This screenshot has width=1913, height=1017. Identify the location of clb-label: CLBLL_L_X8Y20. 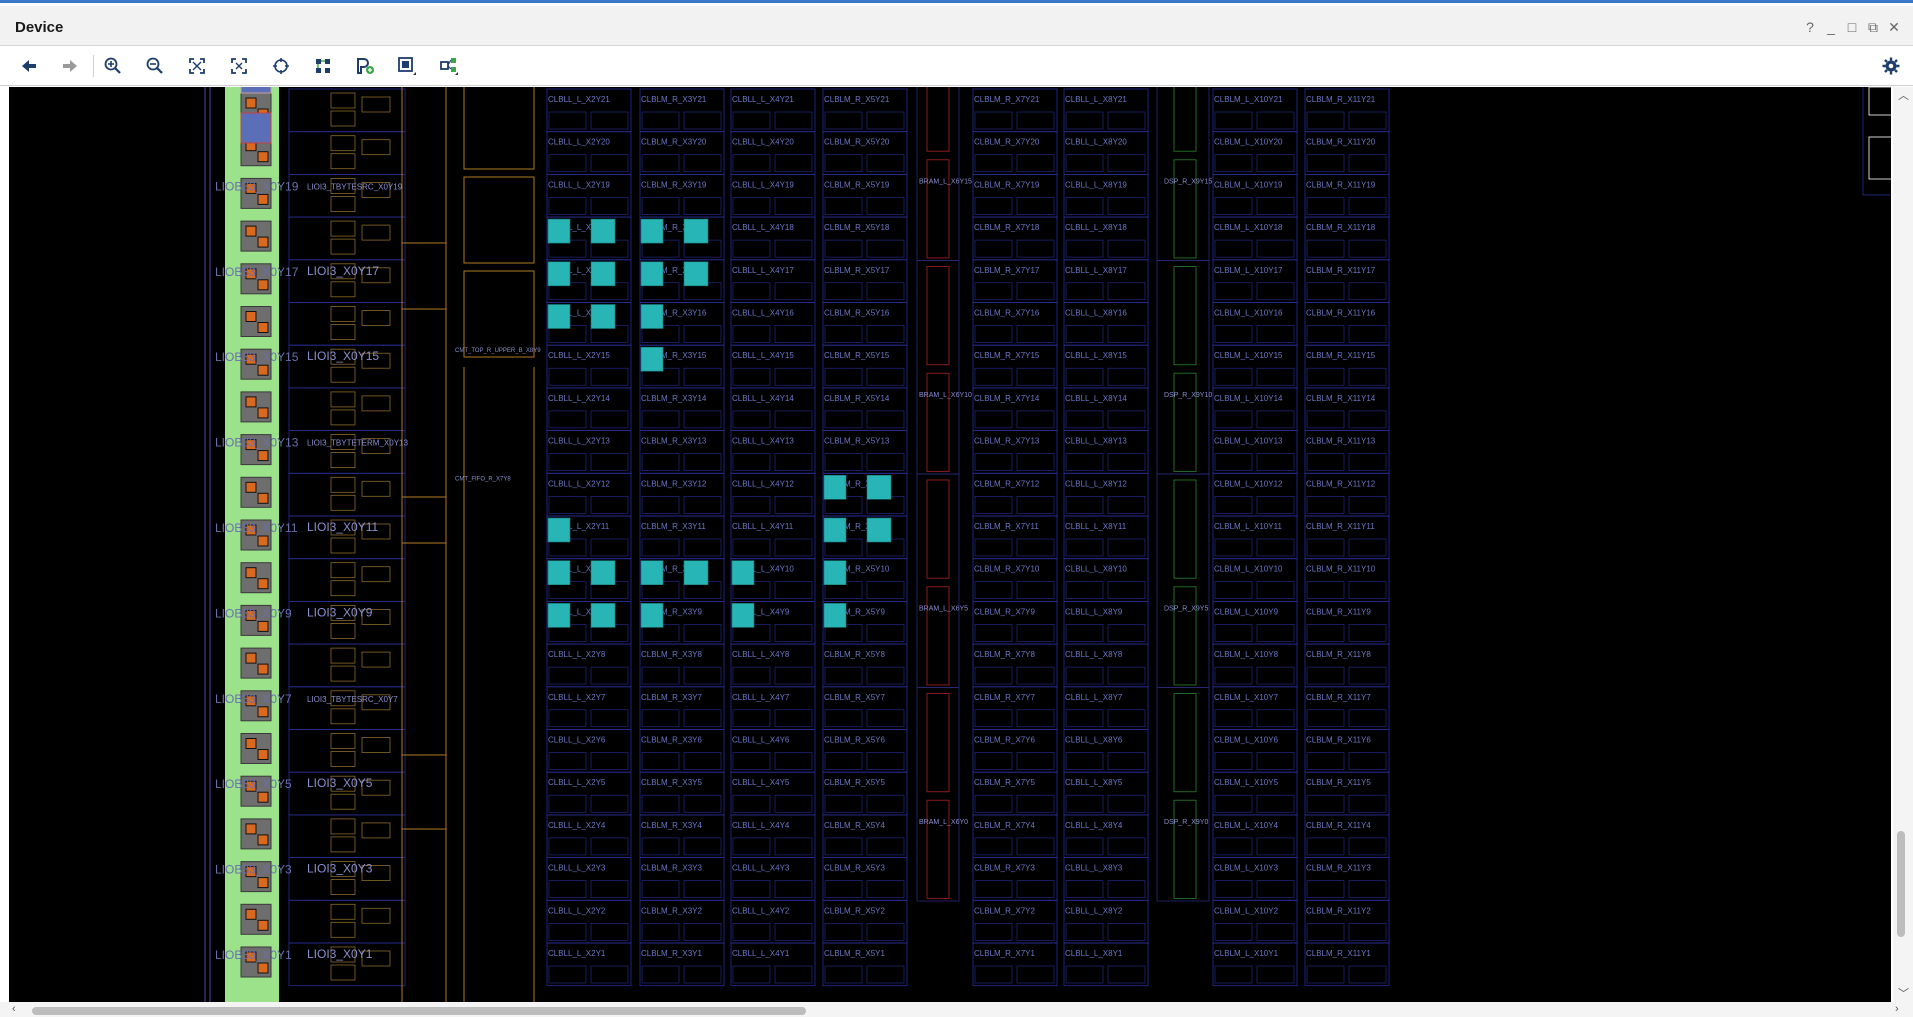
(1096, 142).